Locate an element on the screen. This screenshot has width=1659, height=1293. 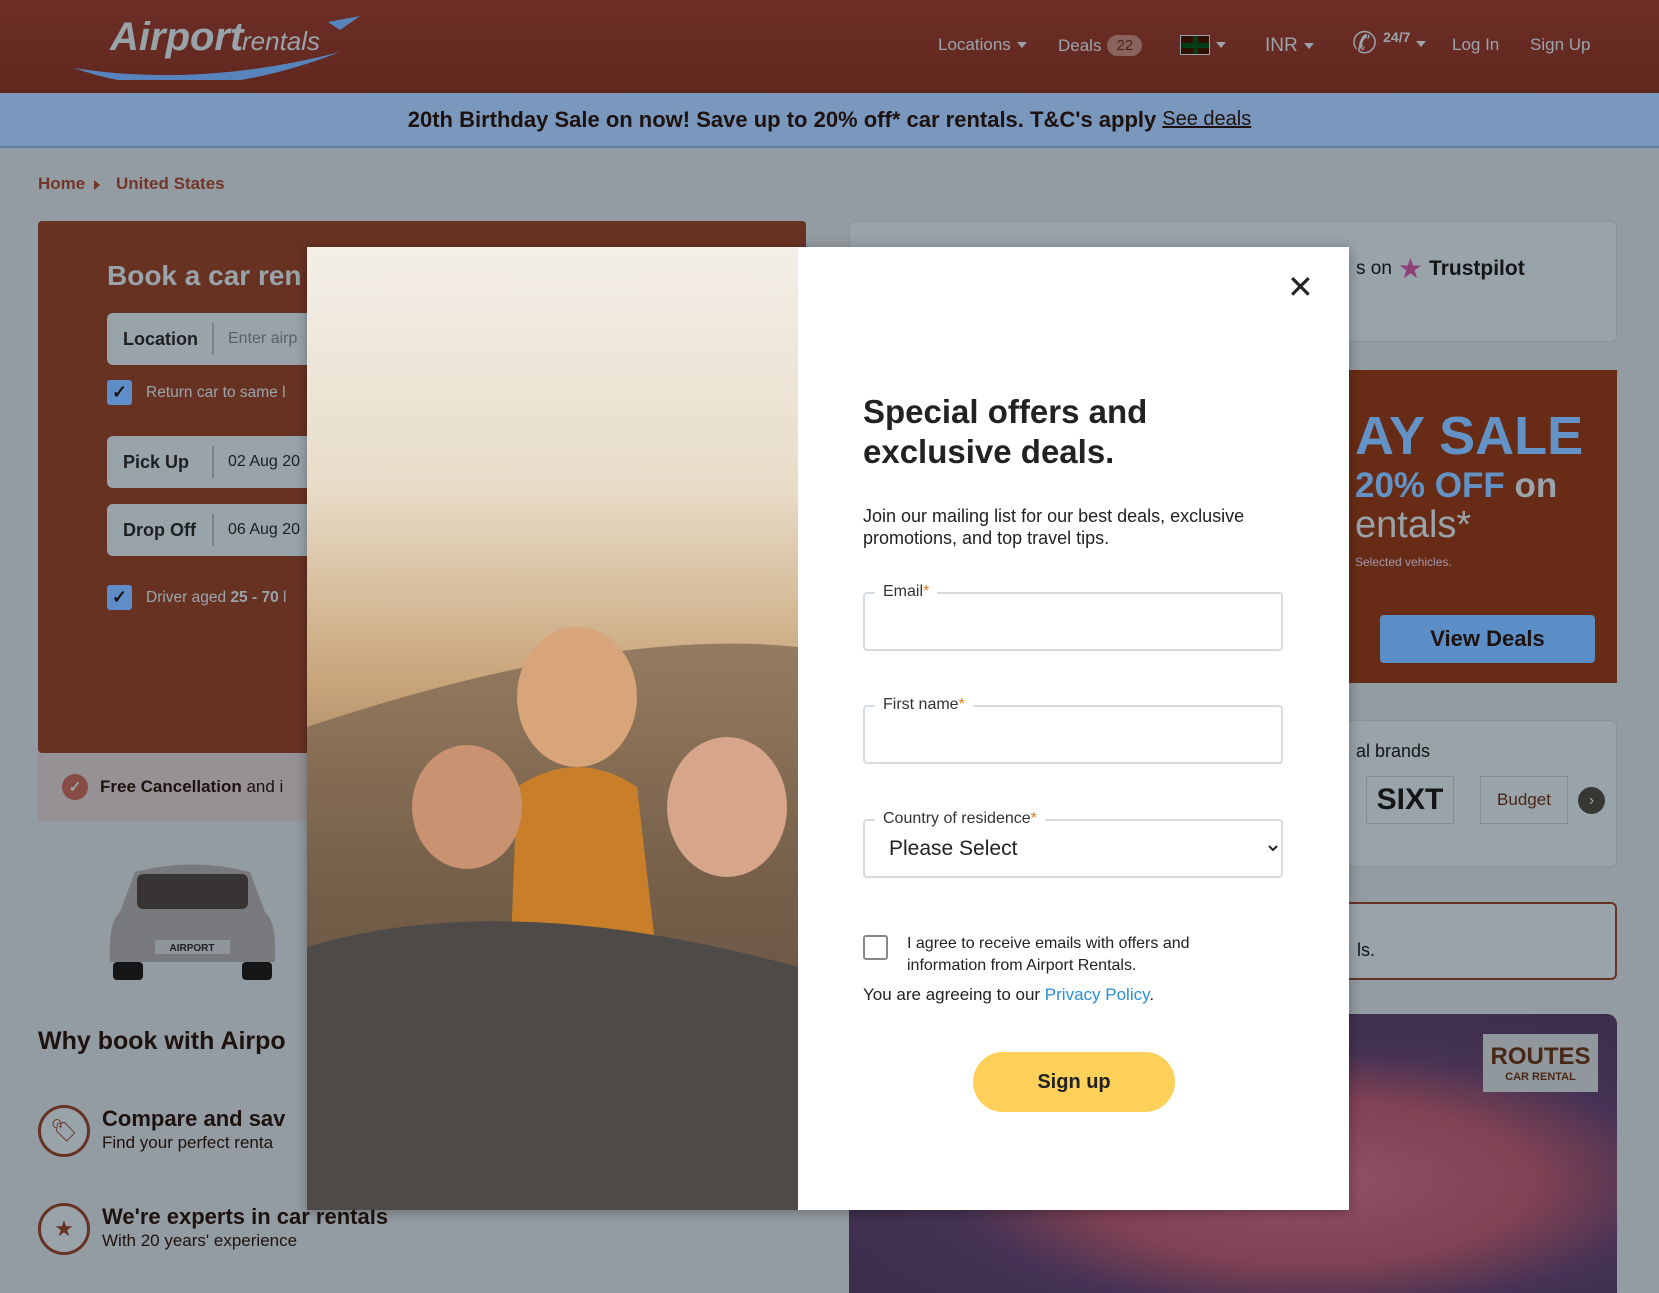
currency-selector: INR is located at coordinates (1289, 46).